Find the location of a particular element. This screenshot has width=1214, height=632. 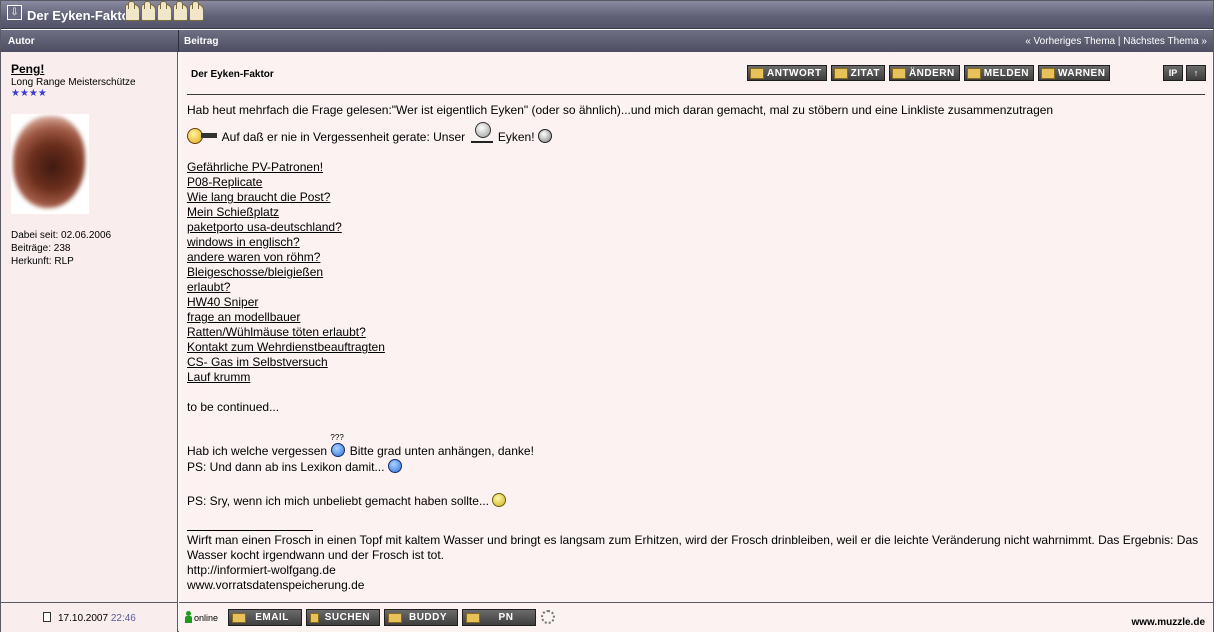

previous-thread-link: « Vorheriges Thema is located at coordinates (1070, 41).